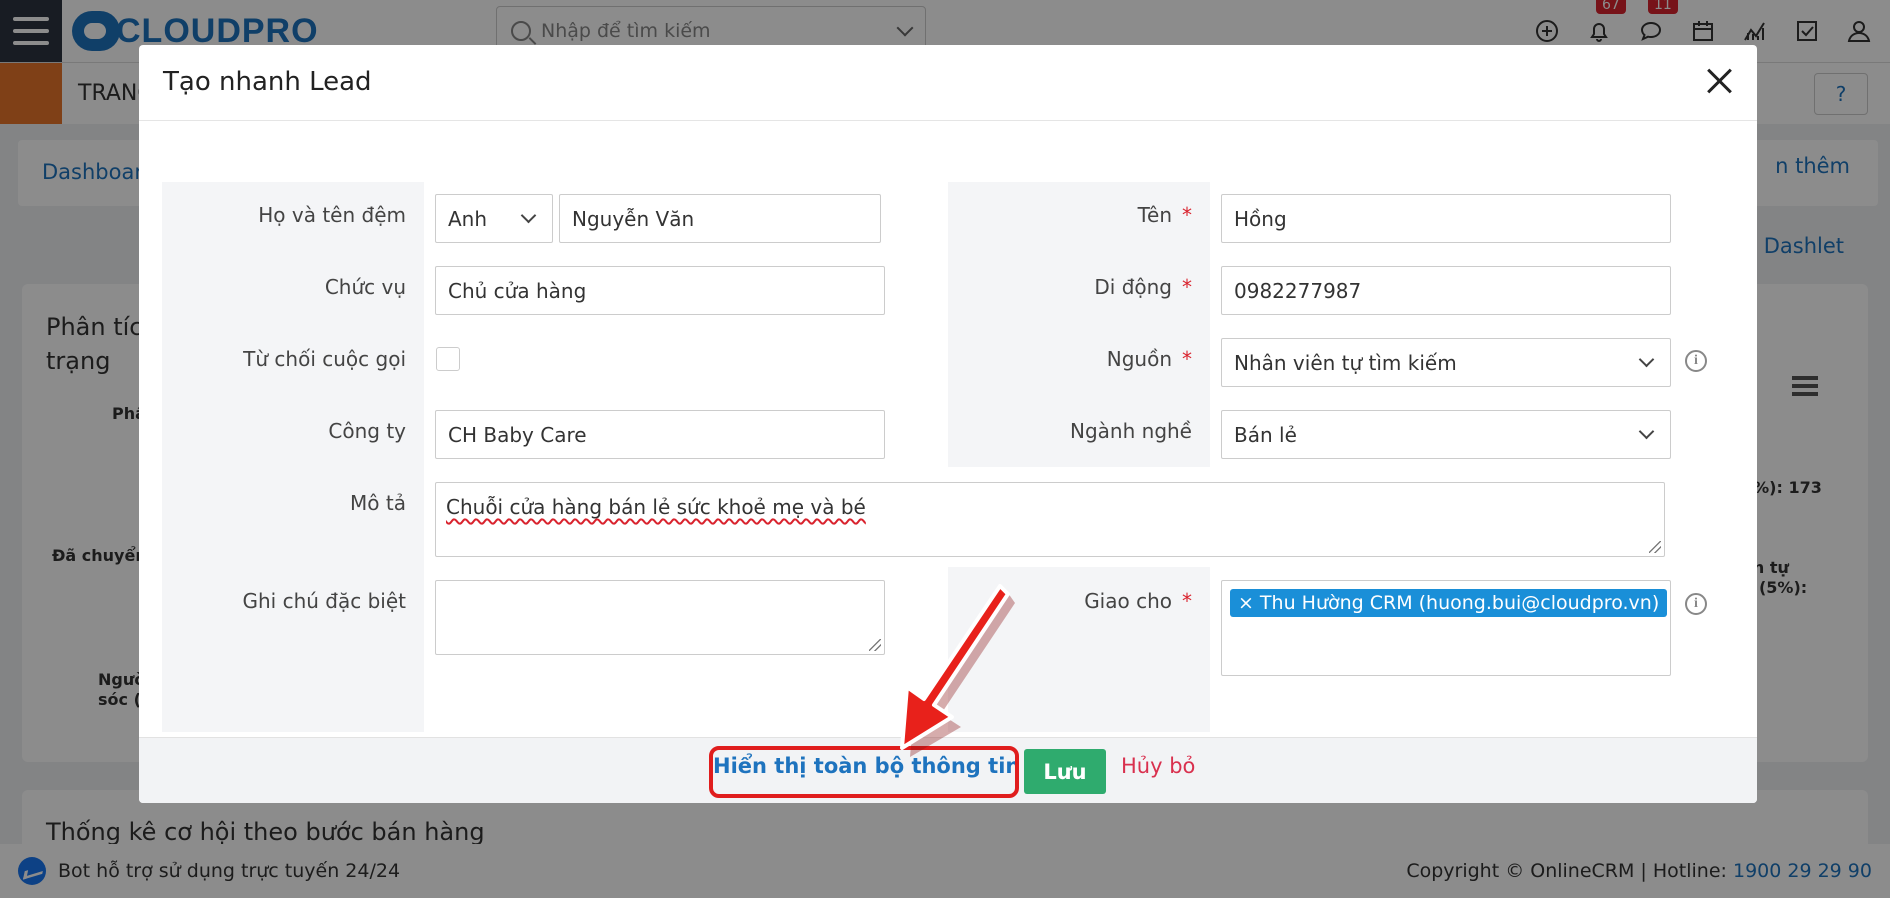 The height and width of the screenshot is (898, 1890). I want to click on assignee-tag: × Thu Hường CRM (huong.bui@cloudpro.vn), so click(1449, 603).